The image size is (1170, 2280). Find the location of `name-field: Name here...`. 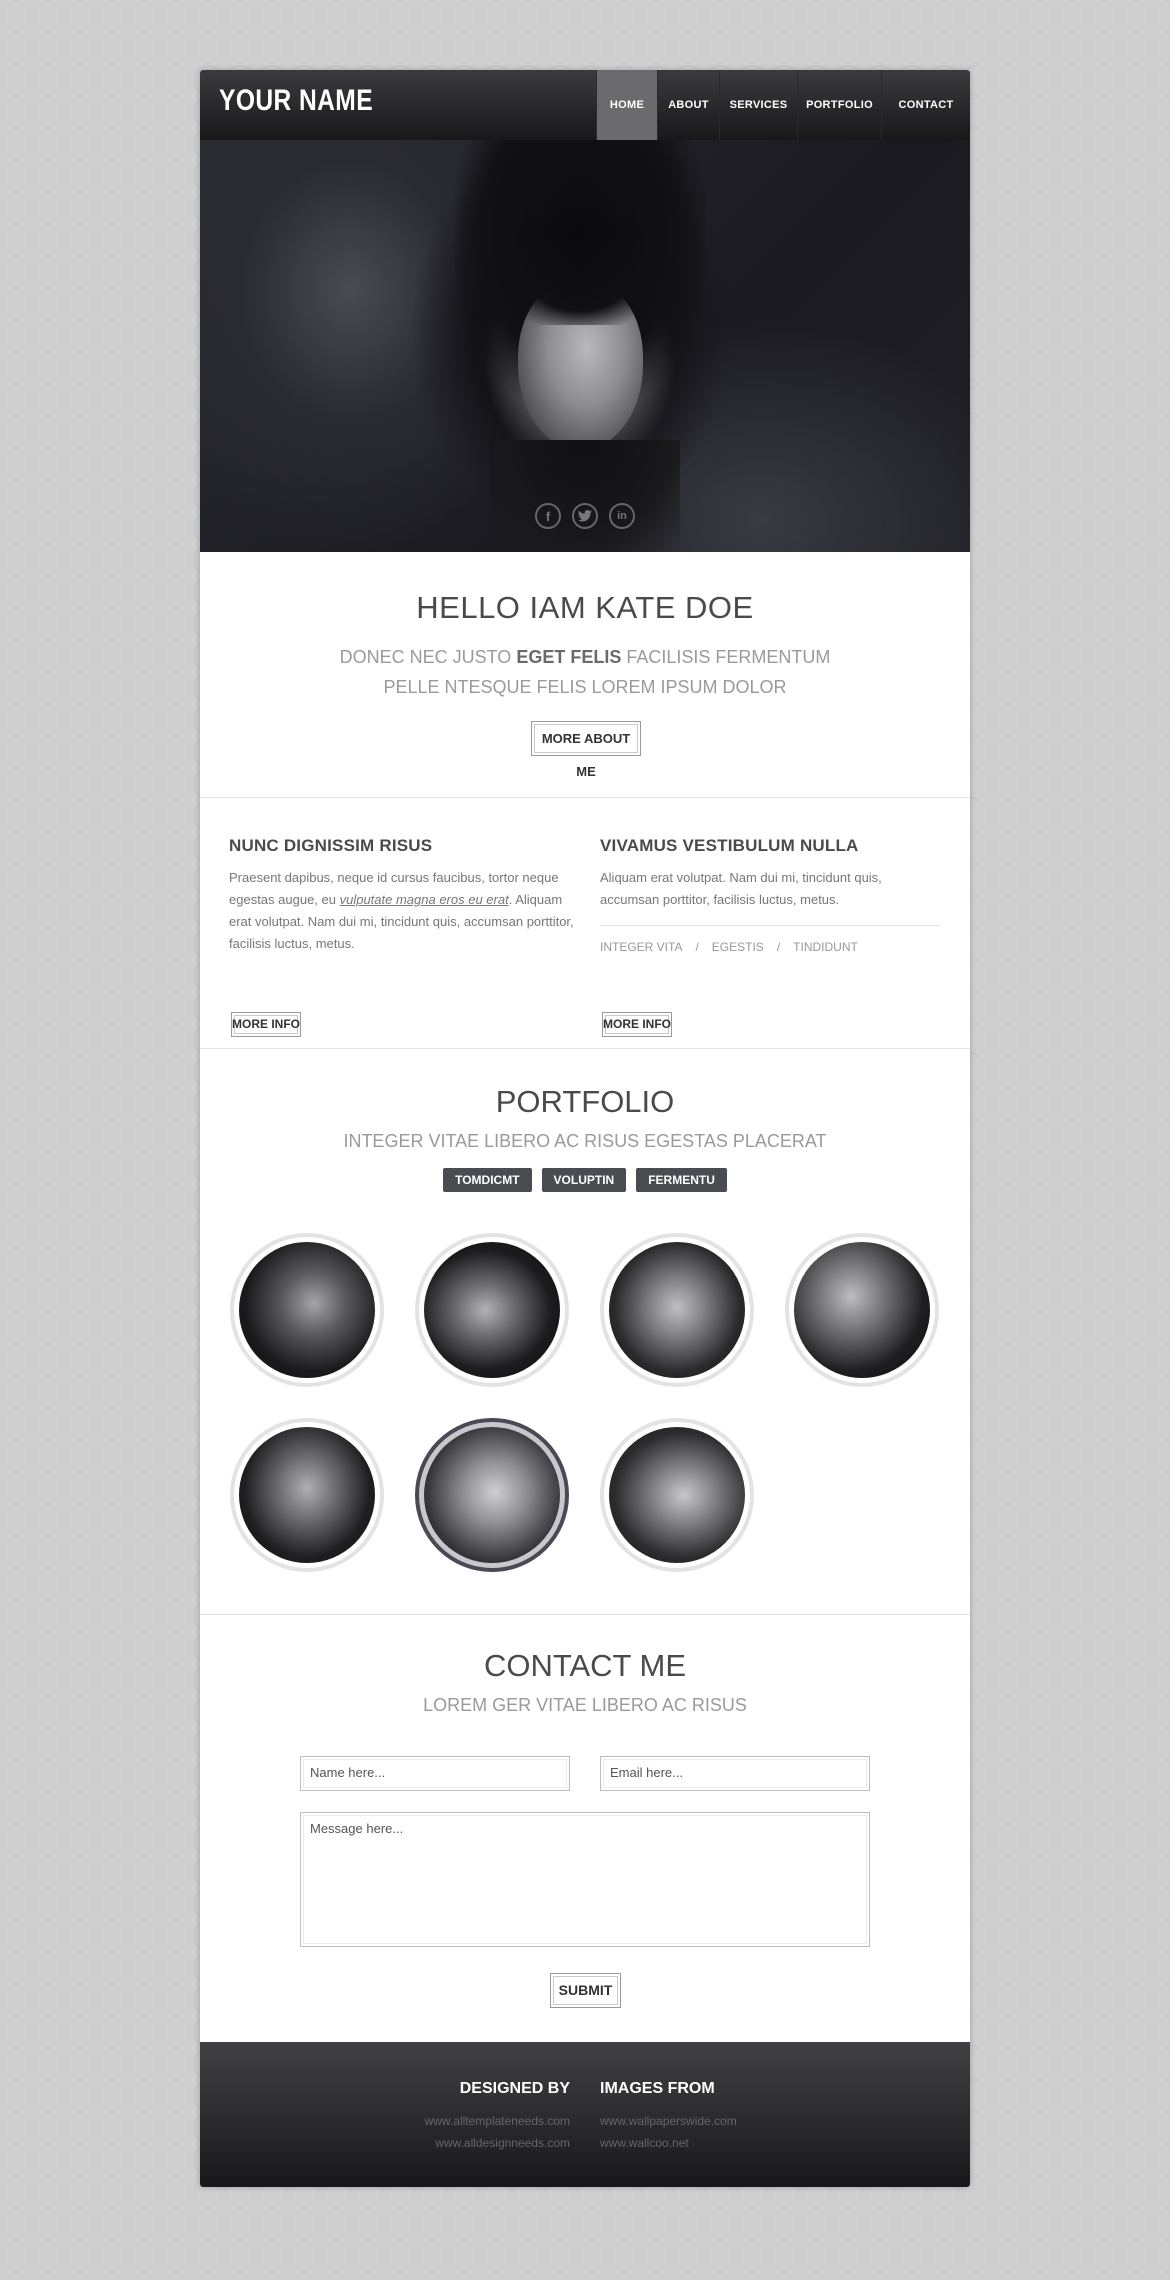

name-field: Name here... is located at coordinates (435, 1773).